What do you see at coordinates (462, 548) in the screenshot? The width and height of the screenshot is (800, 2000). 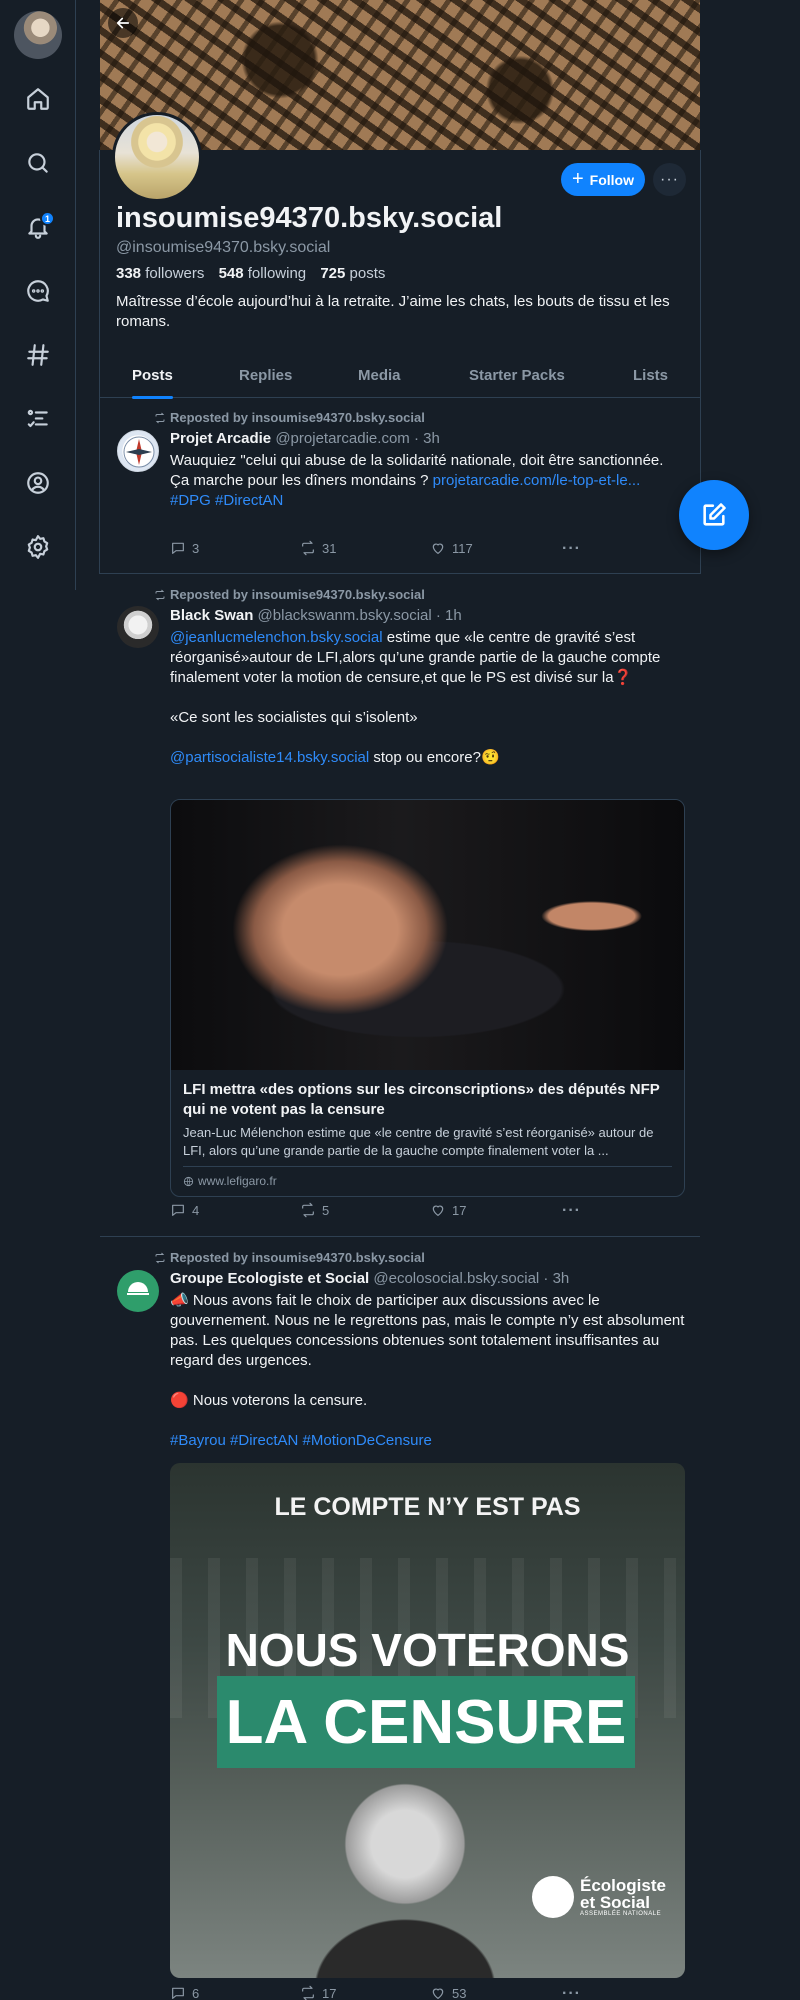 I see `like-count: 117` at bounding box center [462, 548].